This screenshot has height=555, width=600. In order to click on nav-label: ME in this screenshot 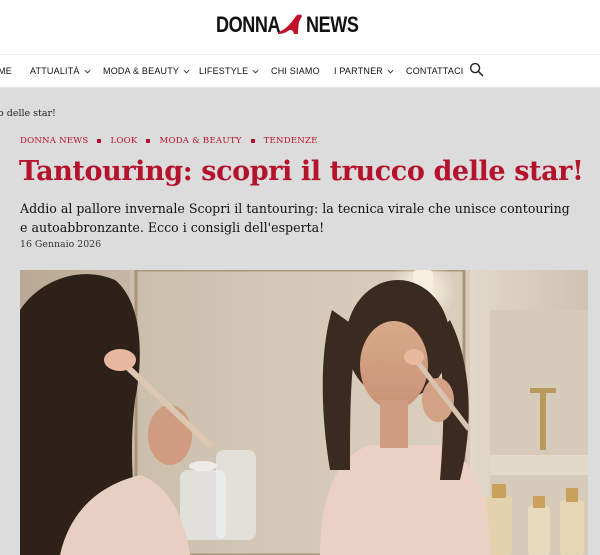, I will do `click(6, 71)`.